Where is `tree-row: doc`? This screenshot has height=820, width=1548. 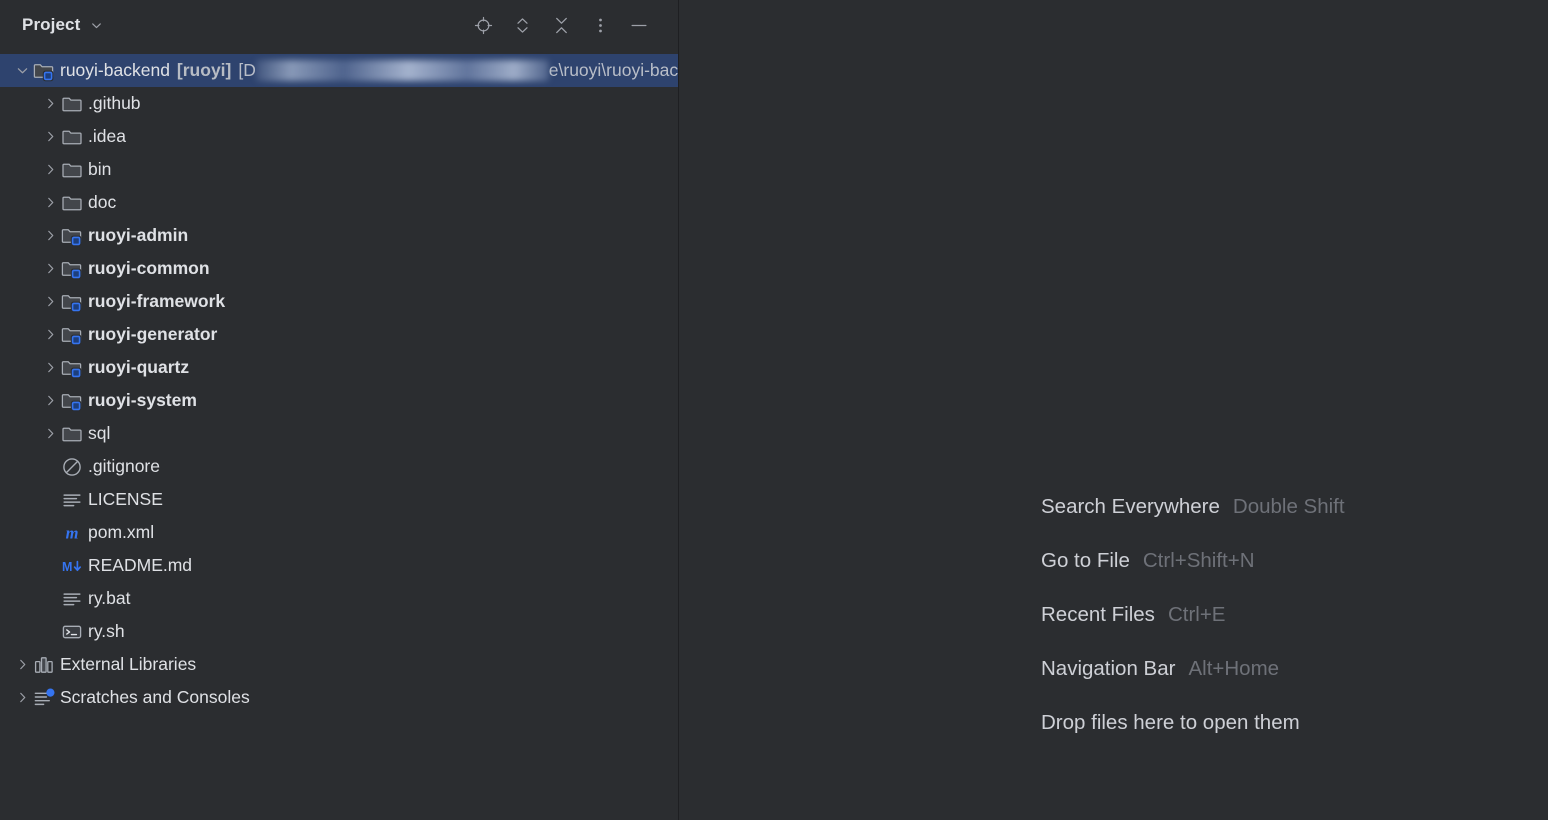
tree-row: doc is located at coordinates (339, 202).